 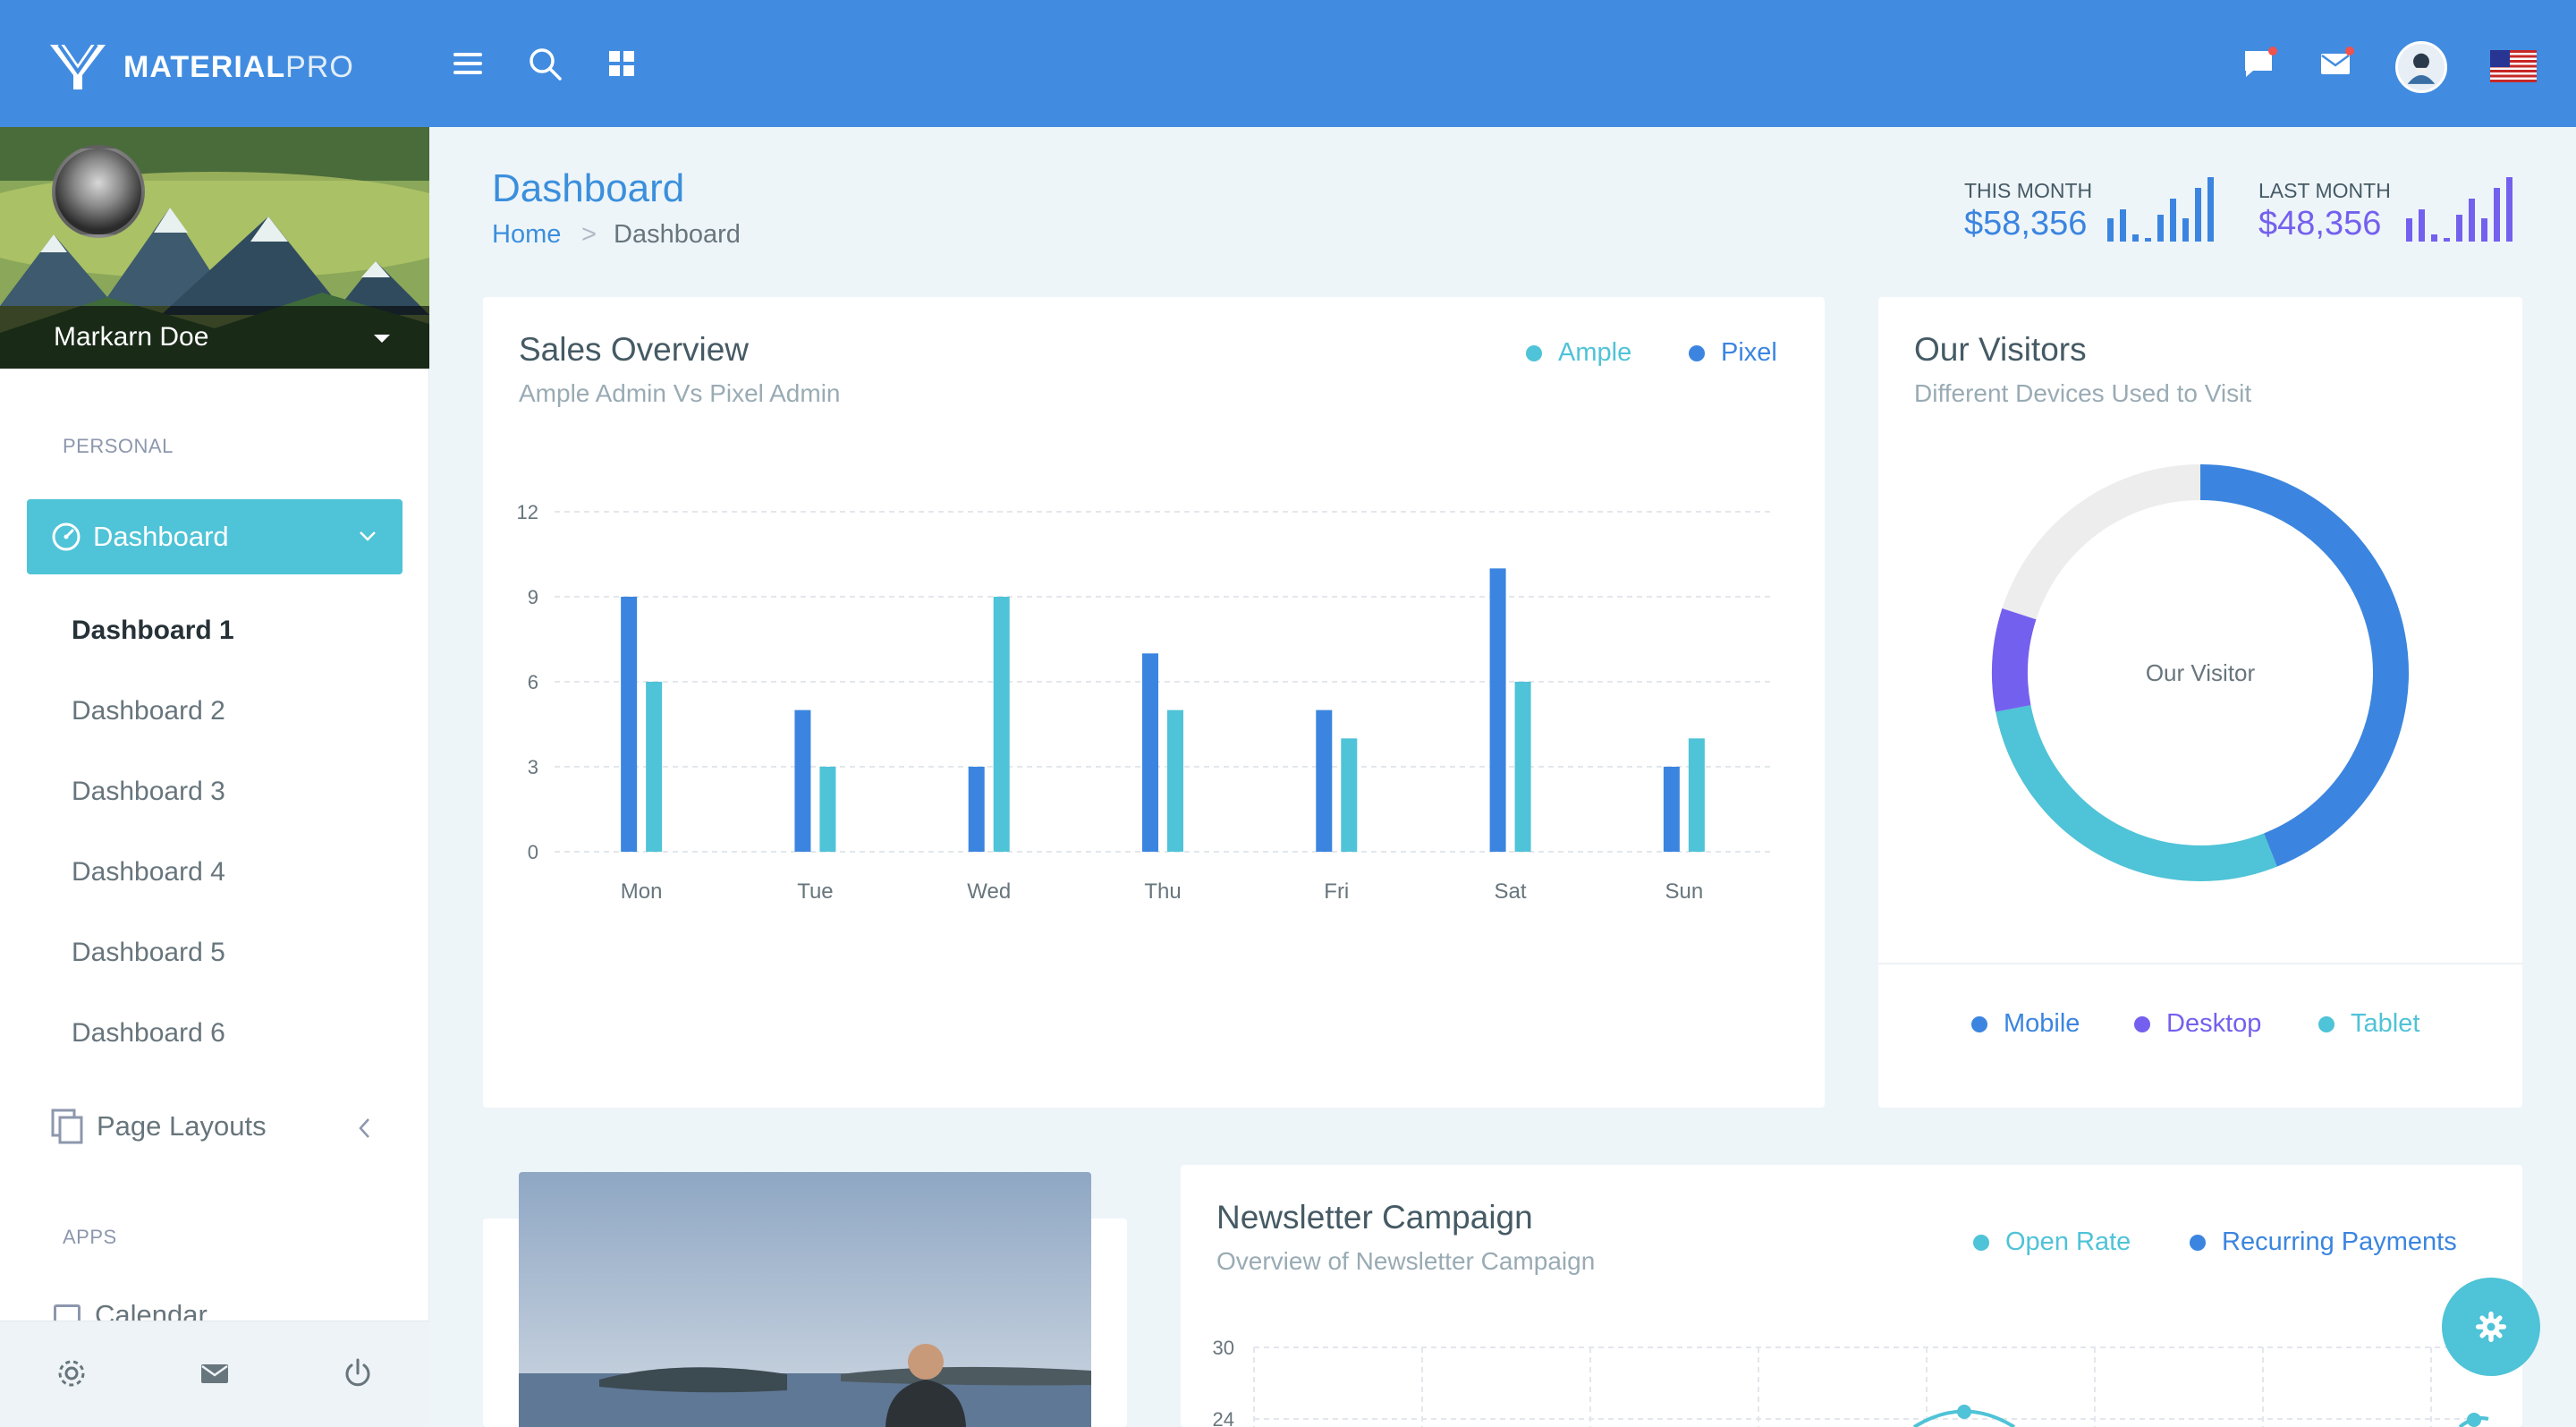 I want to click on tick-label: 30, so click(x=1223, y=1348).